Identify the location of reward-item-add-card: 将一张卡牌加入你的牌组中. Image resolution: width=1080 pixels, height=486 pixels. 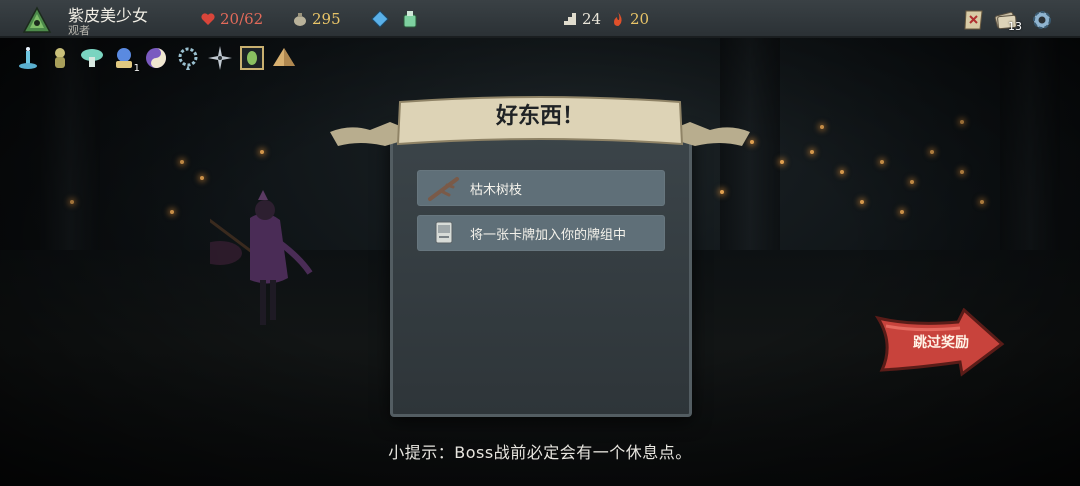
(541, 233).